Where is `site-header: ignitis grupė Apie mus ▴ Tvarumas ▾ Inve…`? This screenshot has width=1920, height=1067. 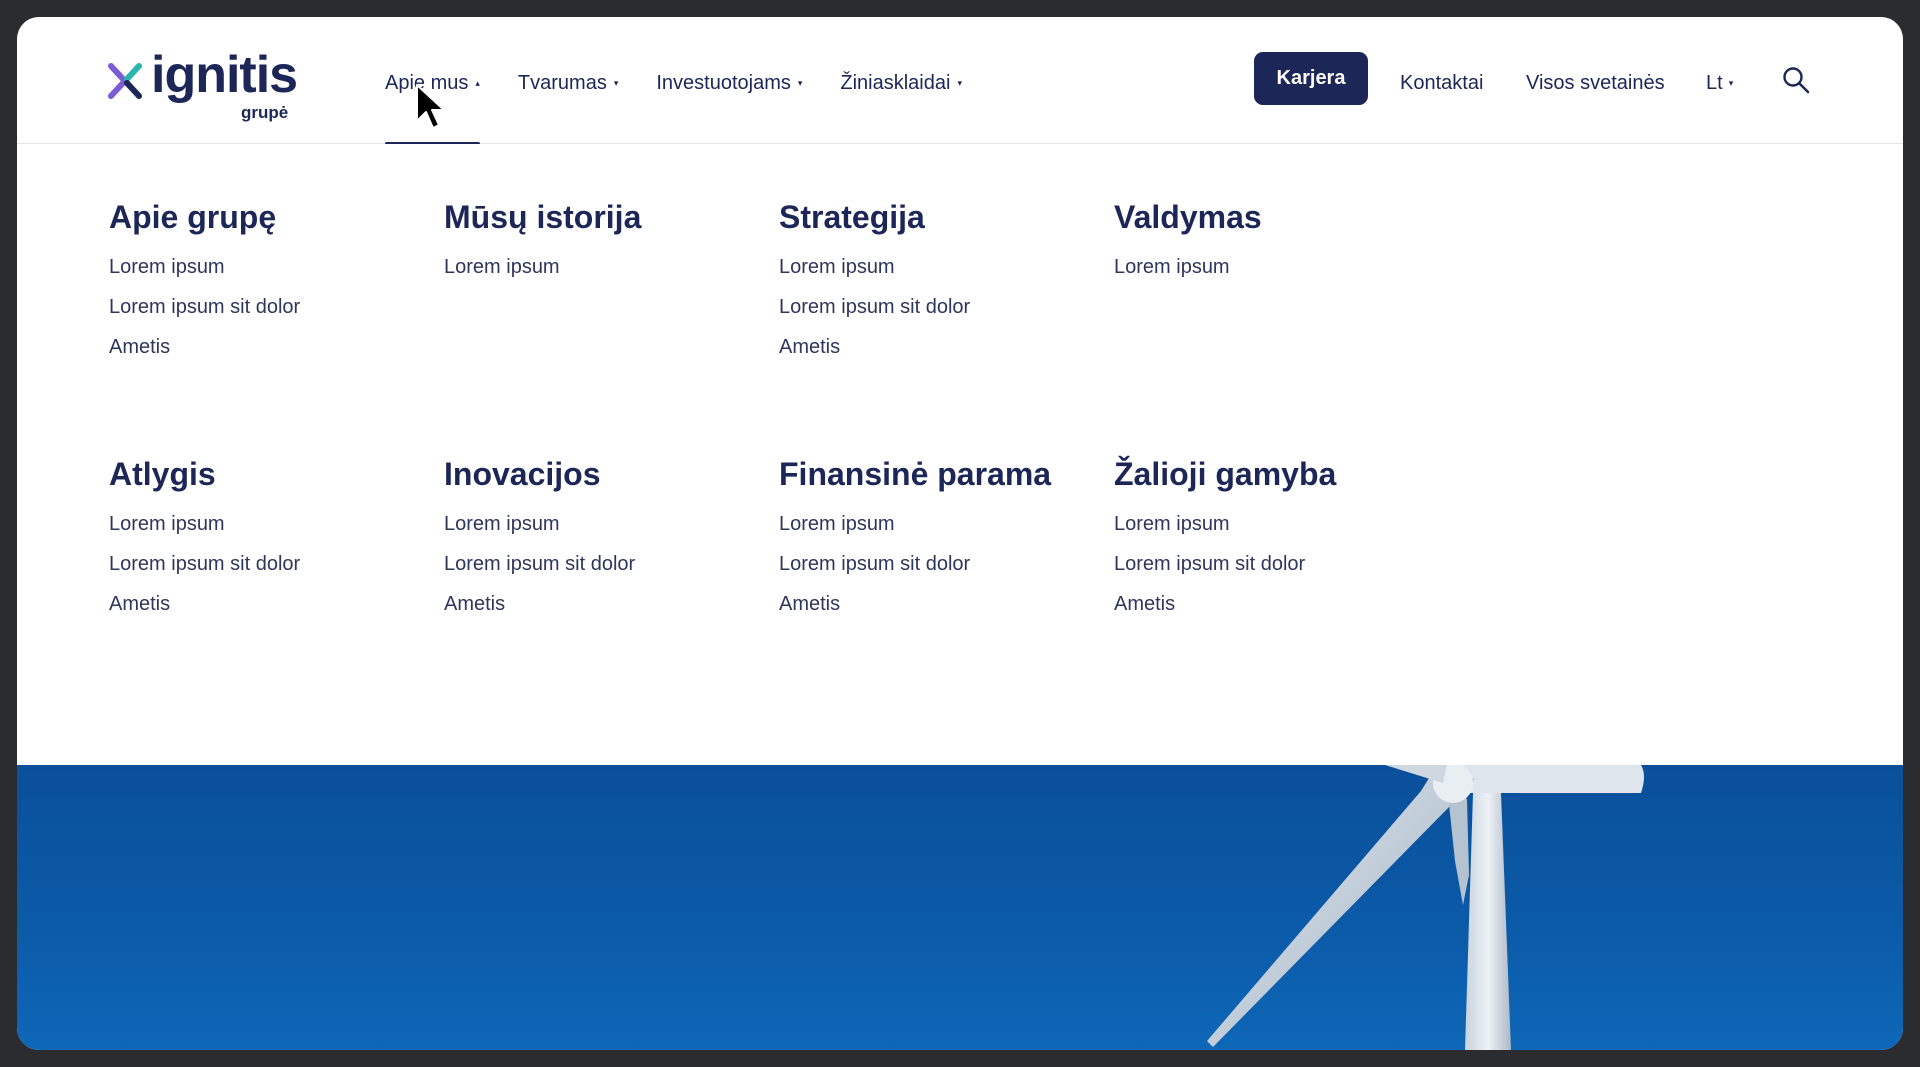 site-header: ignitis grupė Apie mus ▴ Tvarumas ▾ Inve… is located at coordinates (960, 81).